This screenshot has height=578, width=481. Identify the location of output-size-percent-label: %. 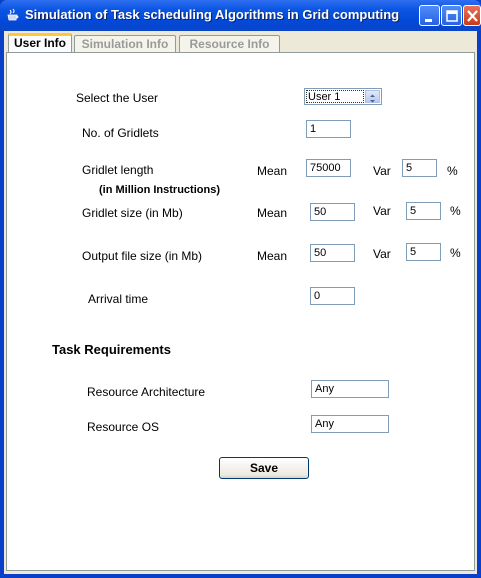
(455, 253).